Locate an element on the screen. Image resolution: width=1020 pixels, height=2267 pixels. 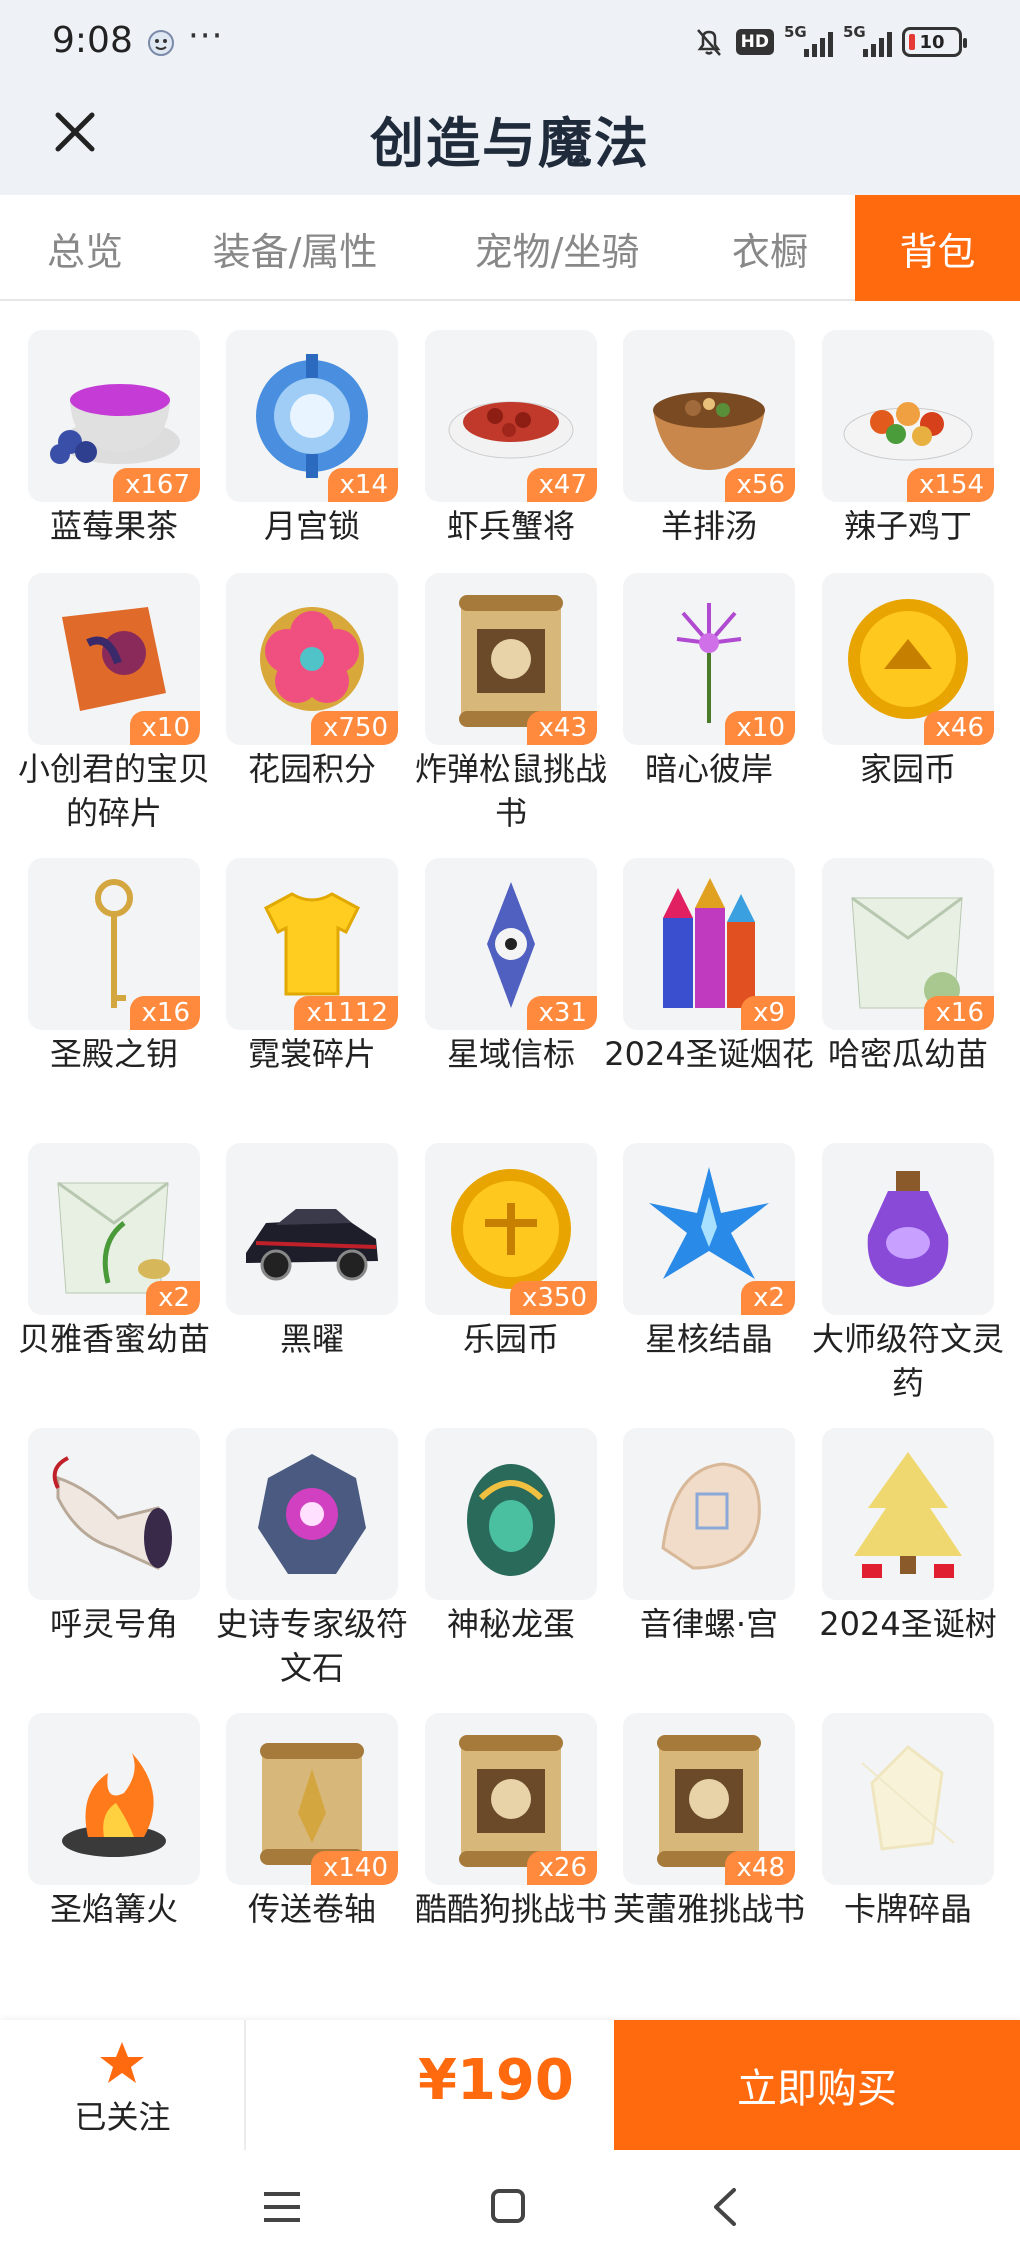
tab-backpack: 背包 is located at coordinates (937, 248).